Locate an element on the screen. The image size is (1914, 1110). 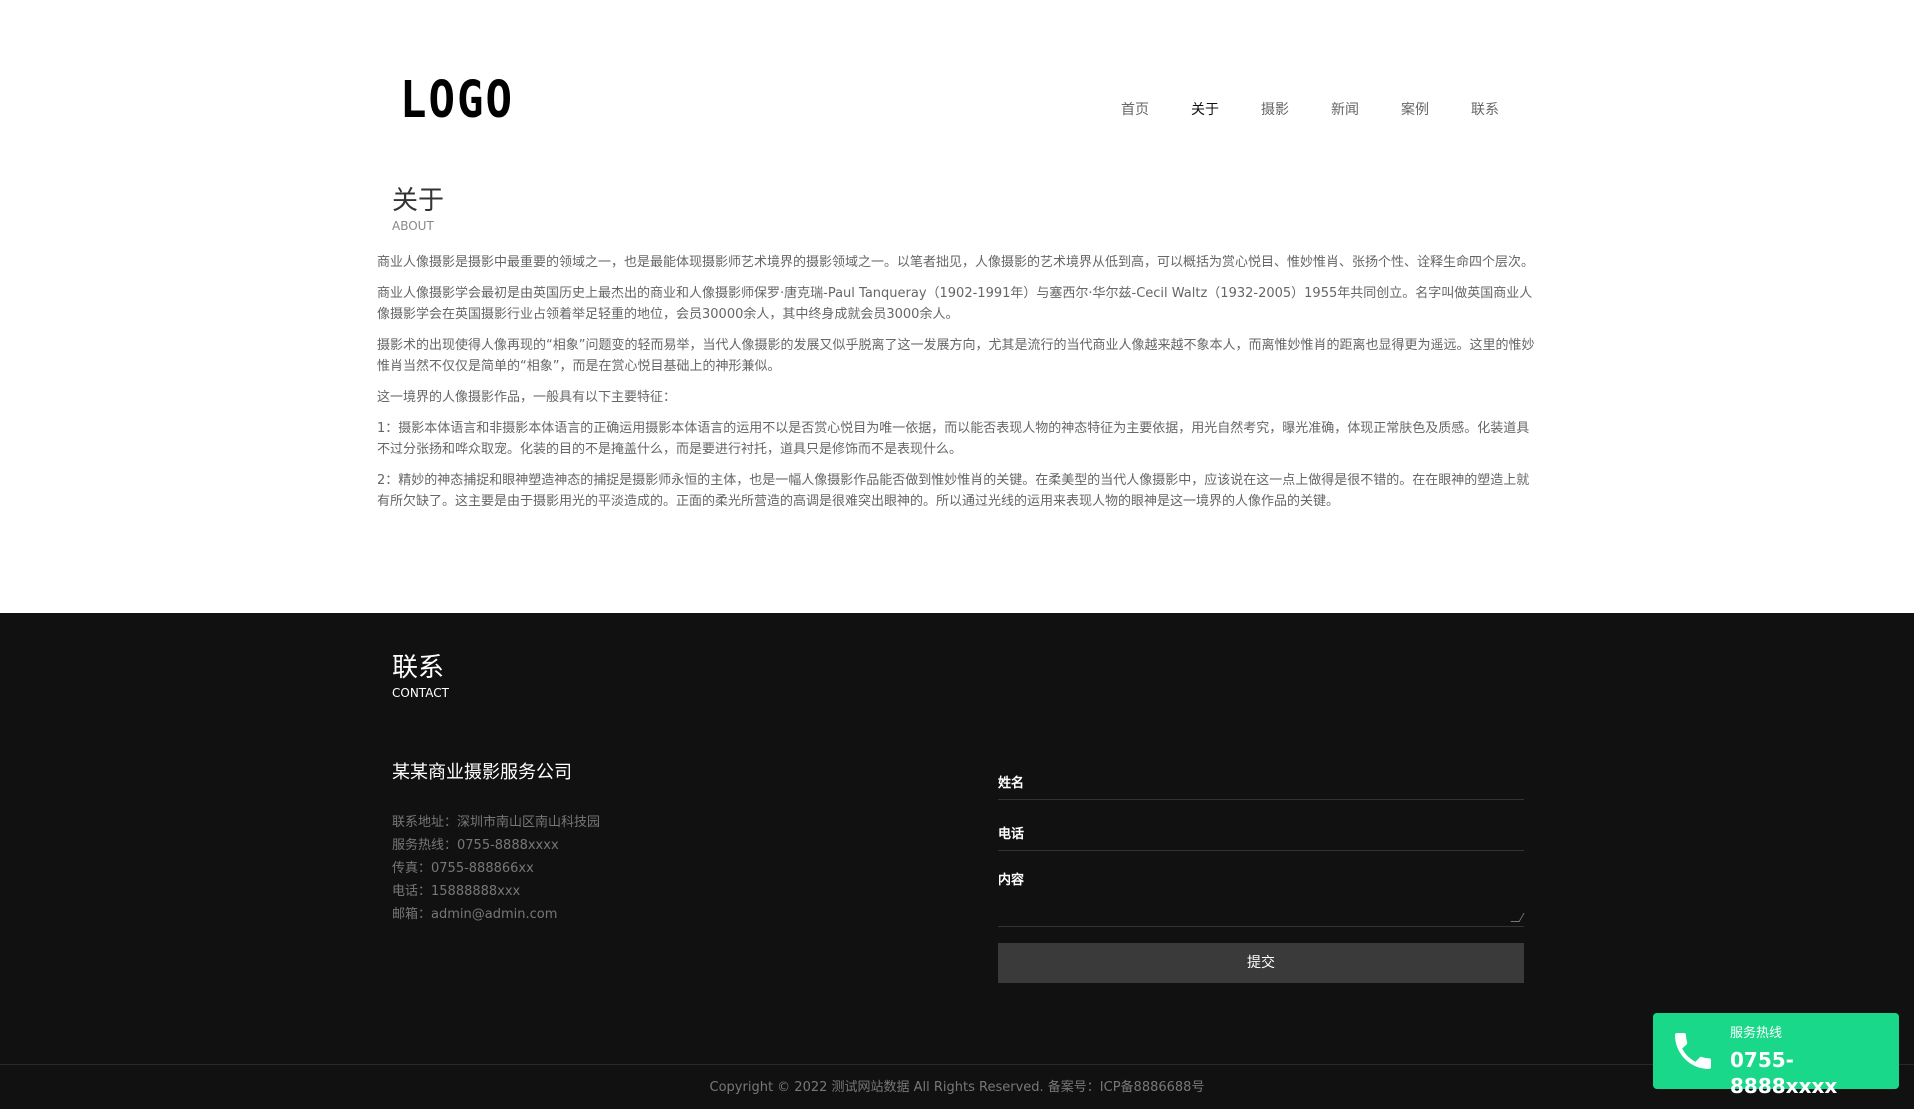
main-nav: 首页 关于 摄影 新闻 案例 联系 is located at coordinates (1310, 110).